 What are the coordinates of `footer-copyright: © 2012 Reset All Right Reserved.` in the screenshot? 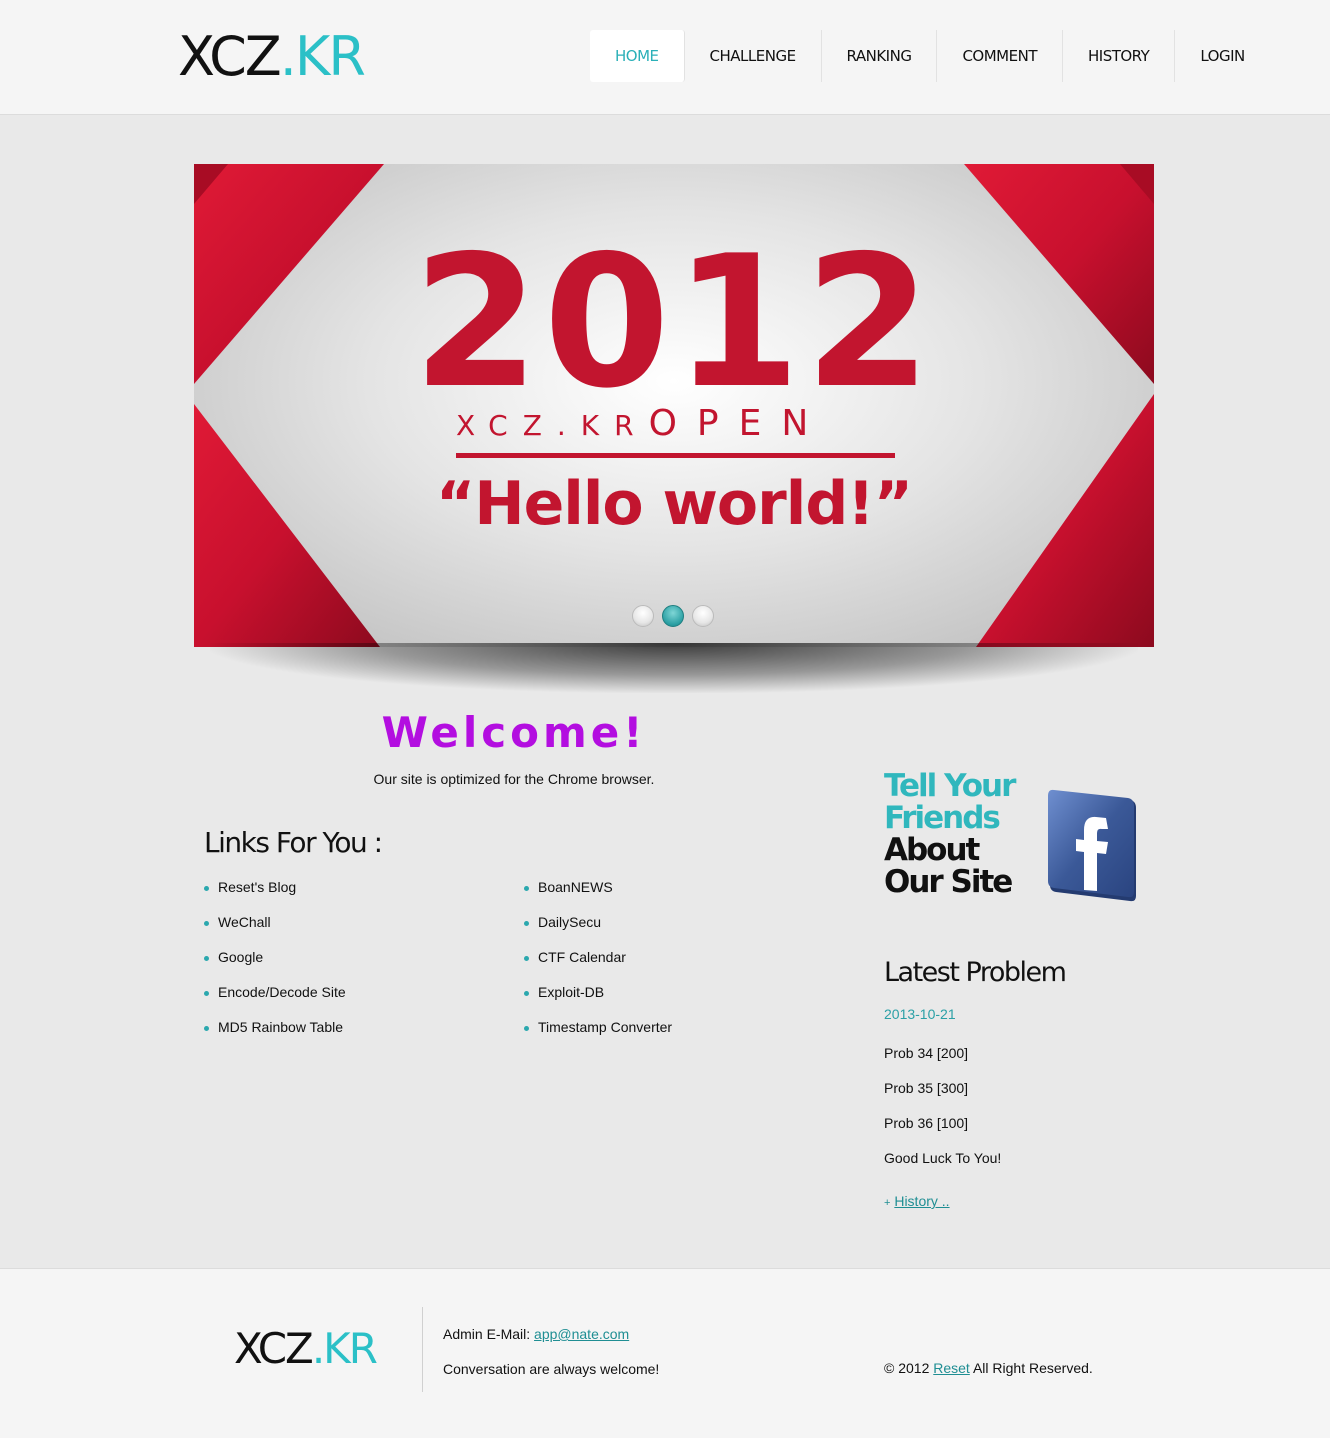 It's located at (988, 1368).